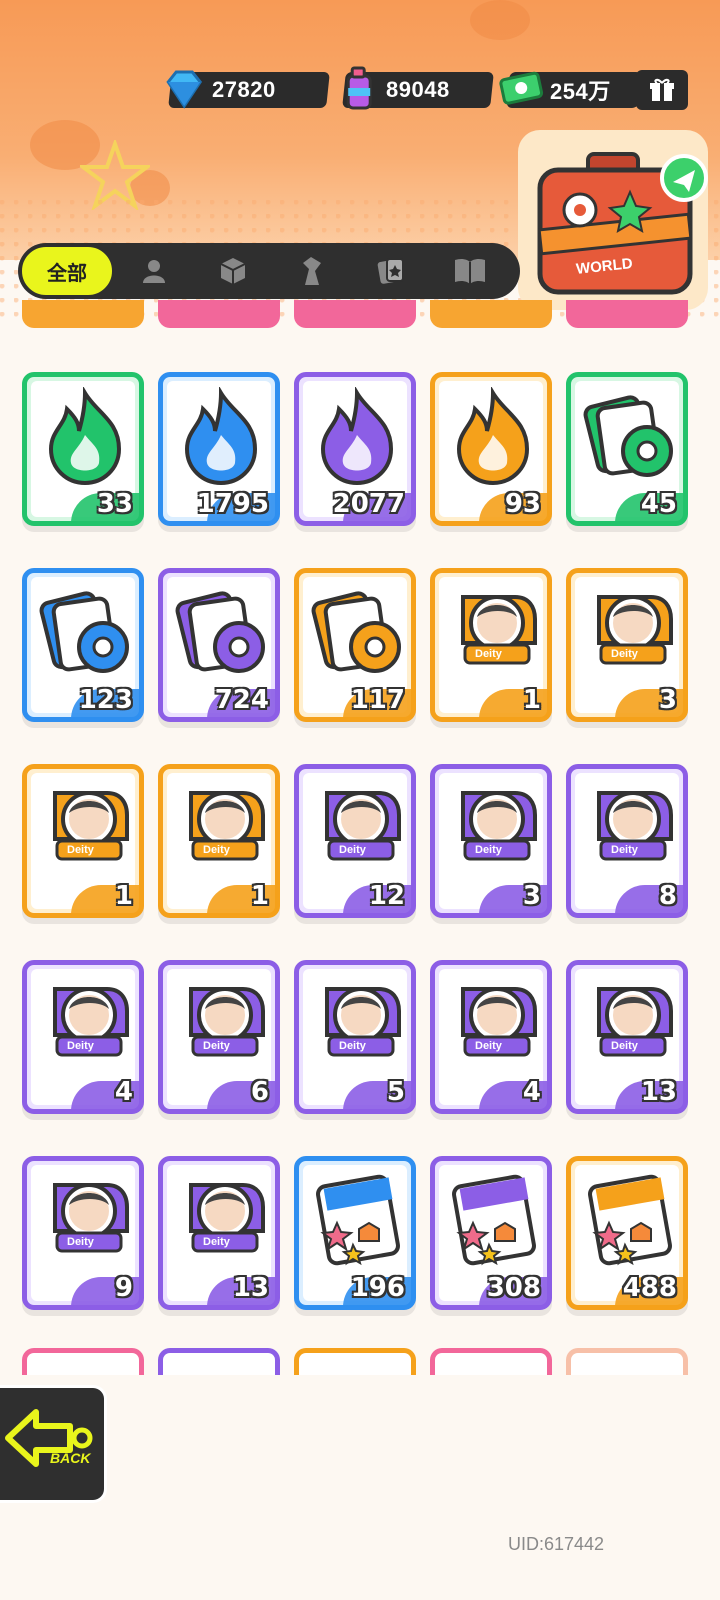  What do you see at coordinates (105, 700) in the screenshot?
I see `item-quantity: 123` at bounding box center [105, 700].